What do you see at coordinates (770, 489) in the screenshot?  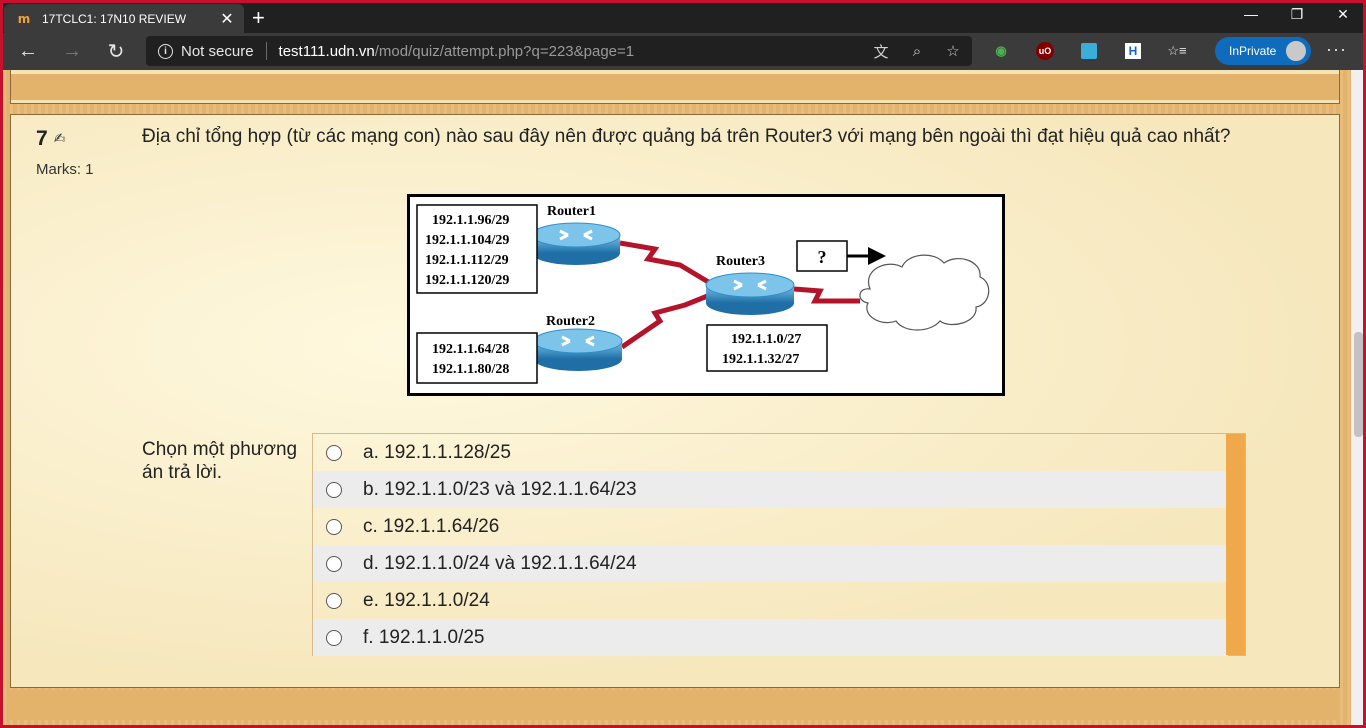 I see `answer-option-b: b. 192.1.1.0/23 và 192.1.1.64/23` at bounding box center [770, 489].